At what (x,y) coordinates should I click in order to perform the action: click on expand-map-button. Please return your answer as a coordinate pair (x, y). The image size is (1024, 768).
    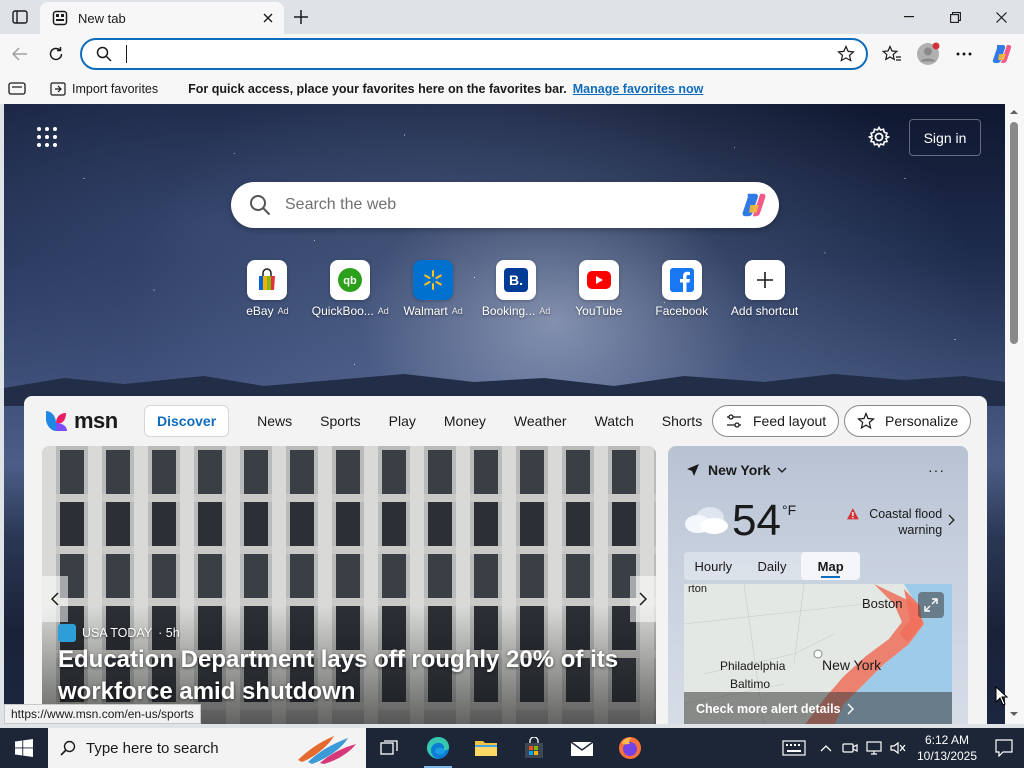
    Looking at the image, I should click on (931, 605).